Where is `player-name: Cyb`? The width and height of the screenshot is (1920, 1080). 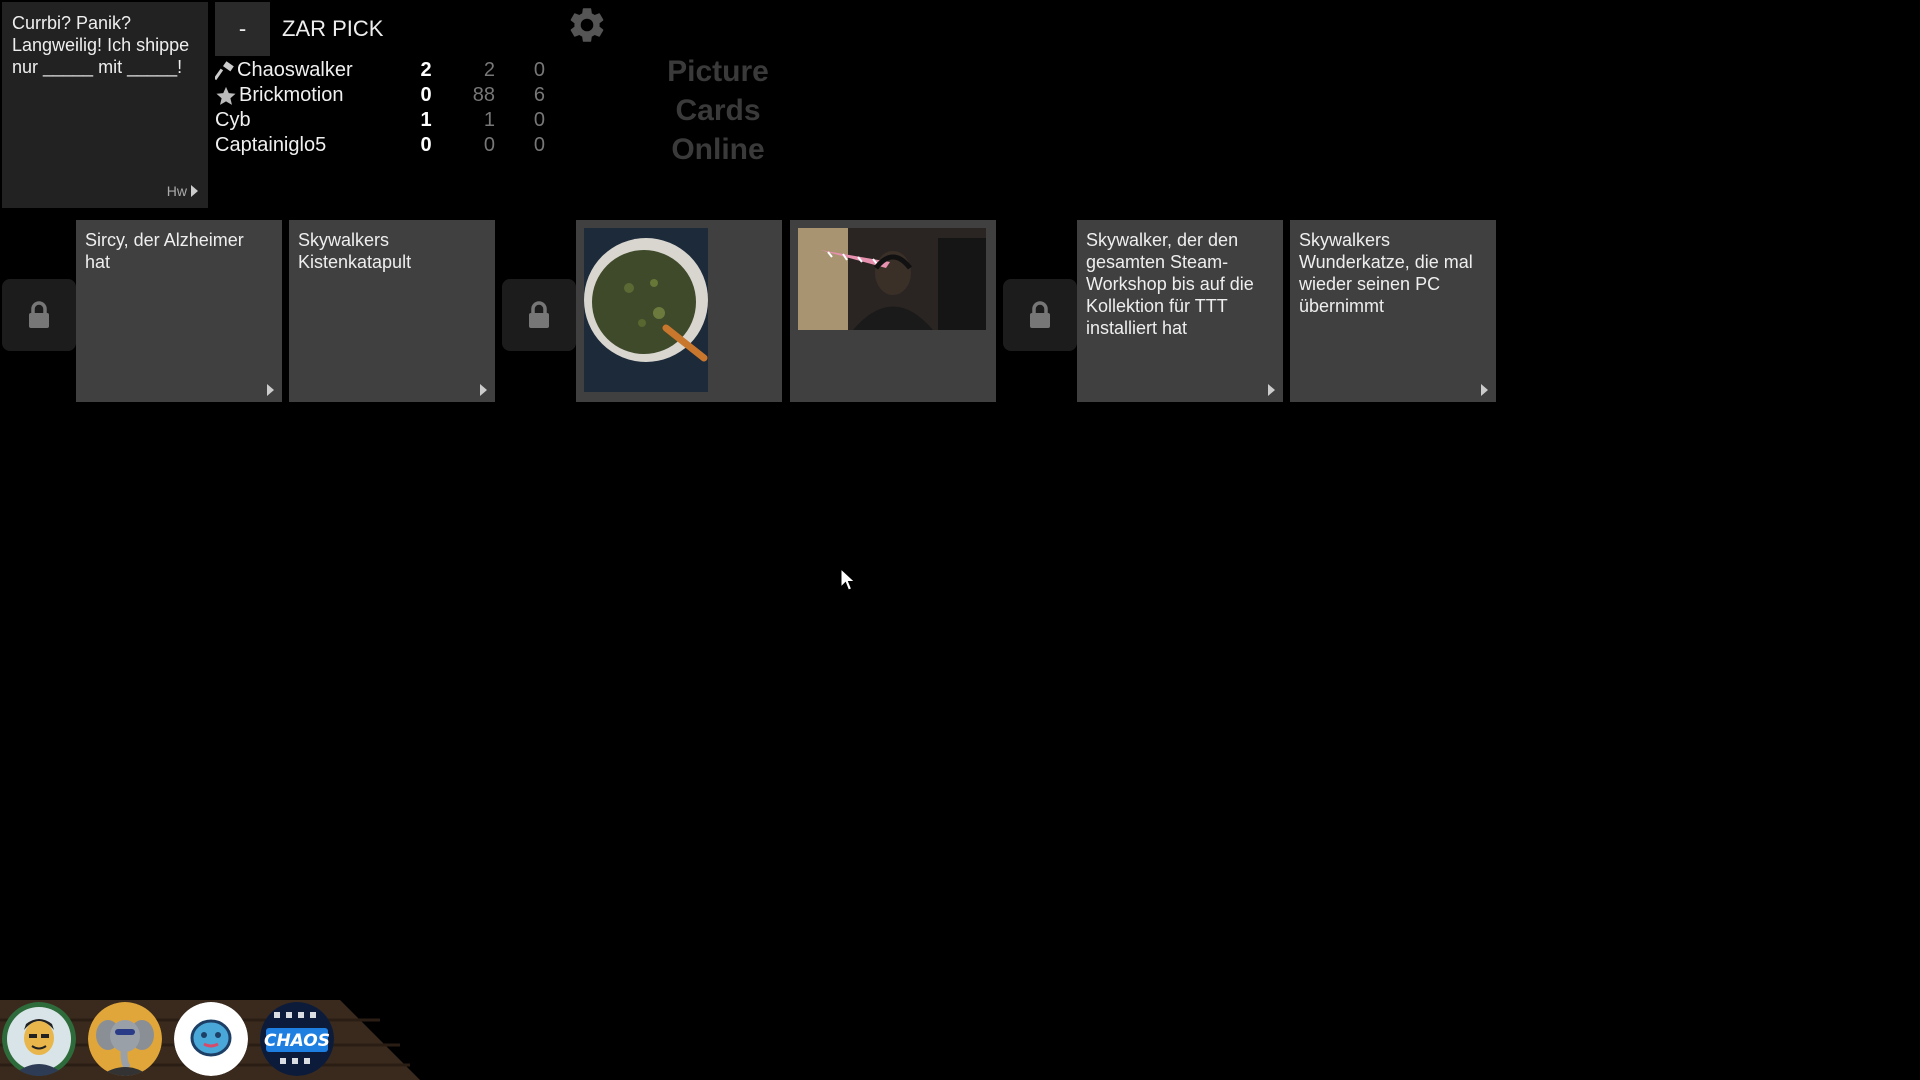
player-name: Cyb is located at coordinates (233, 120).